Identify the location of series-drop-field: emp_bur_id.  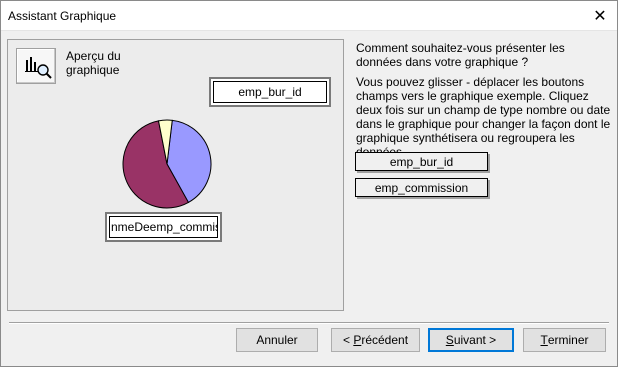
(270, 92).